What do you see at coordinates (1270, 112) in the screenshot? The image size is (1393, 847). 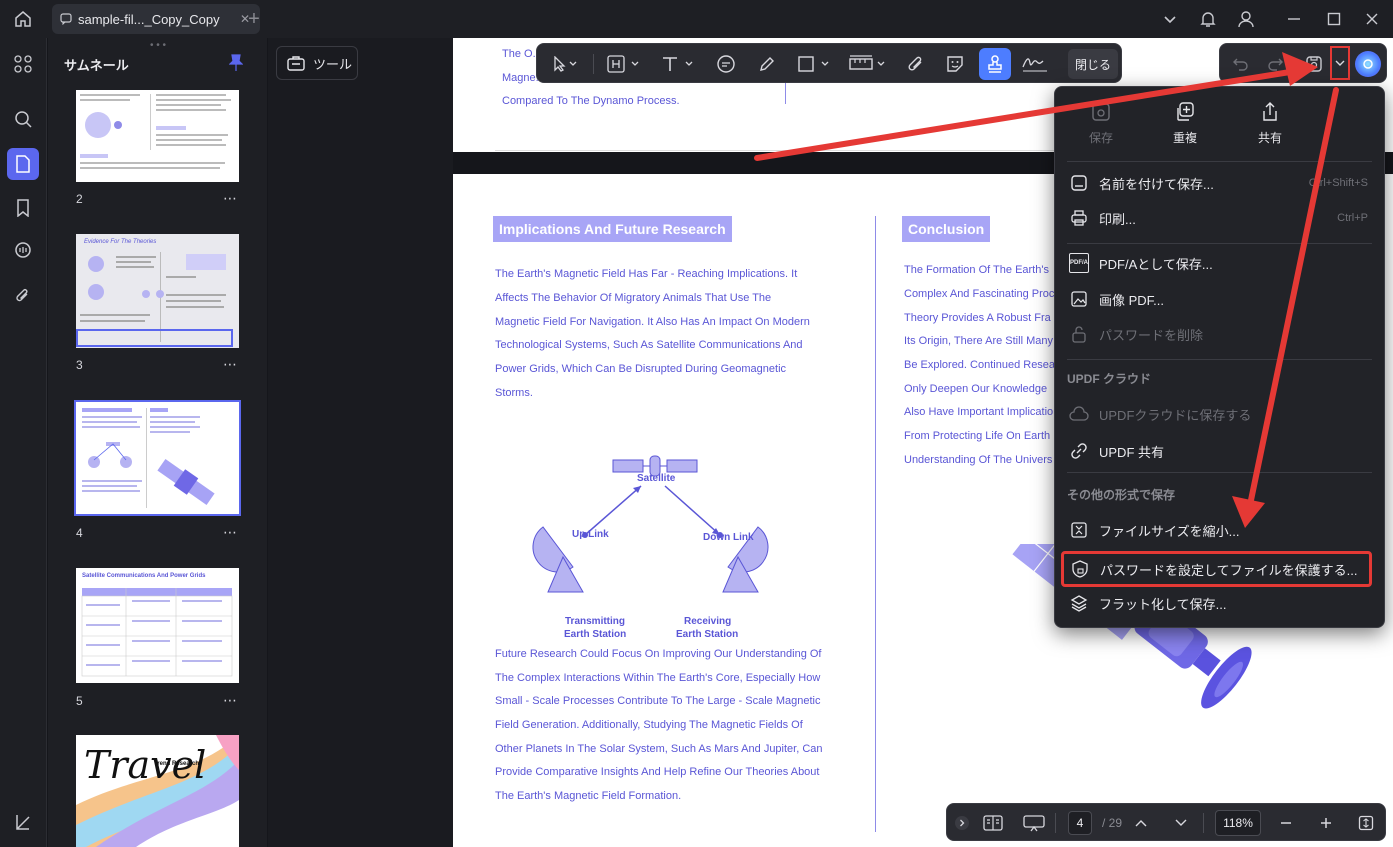 I see `share-icon` at bounding box center [1270, 112].